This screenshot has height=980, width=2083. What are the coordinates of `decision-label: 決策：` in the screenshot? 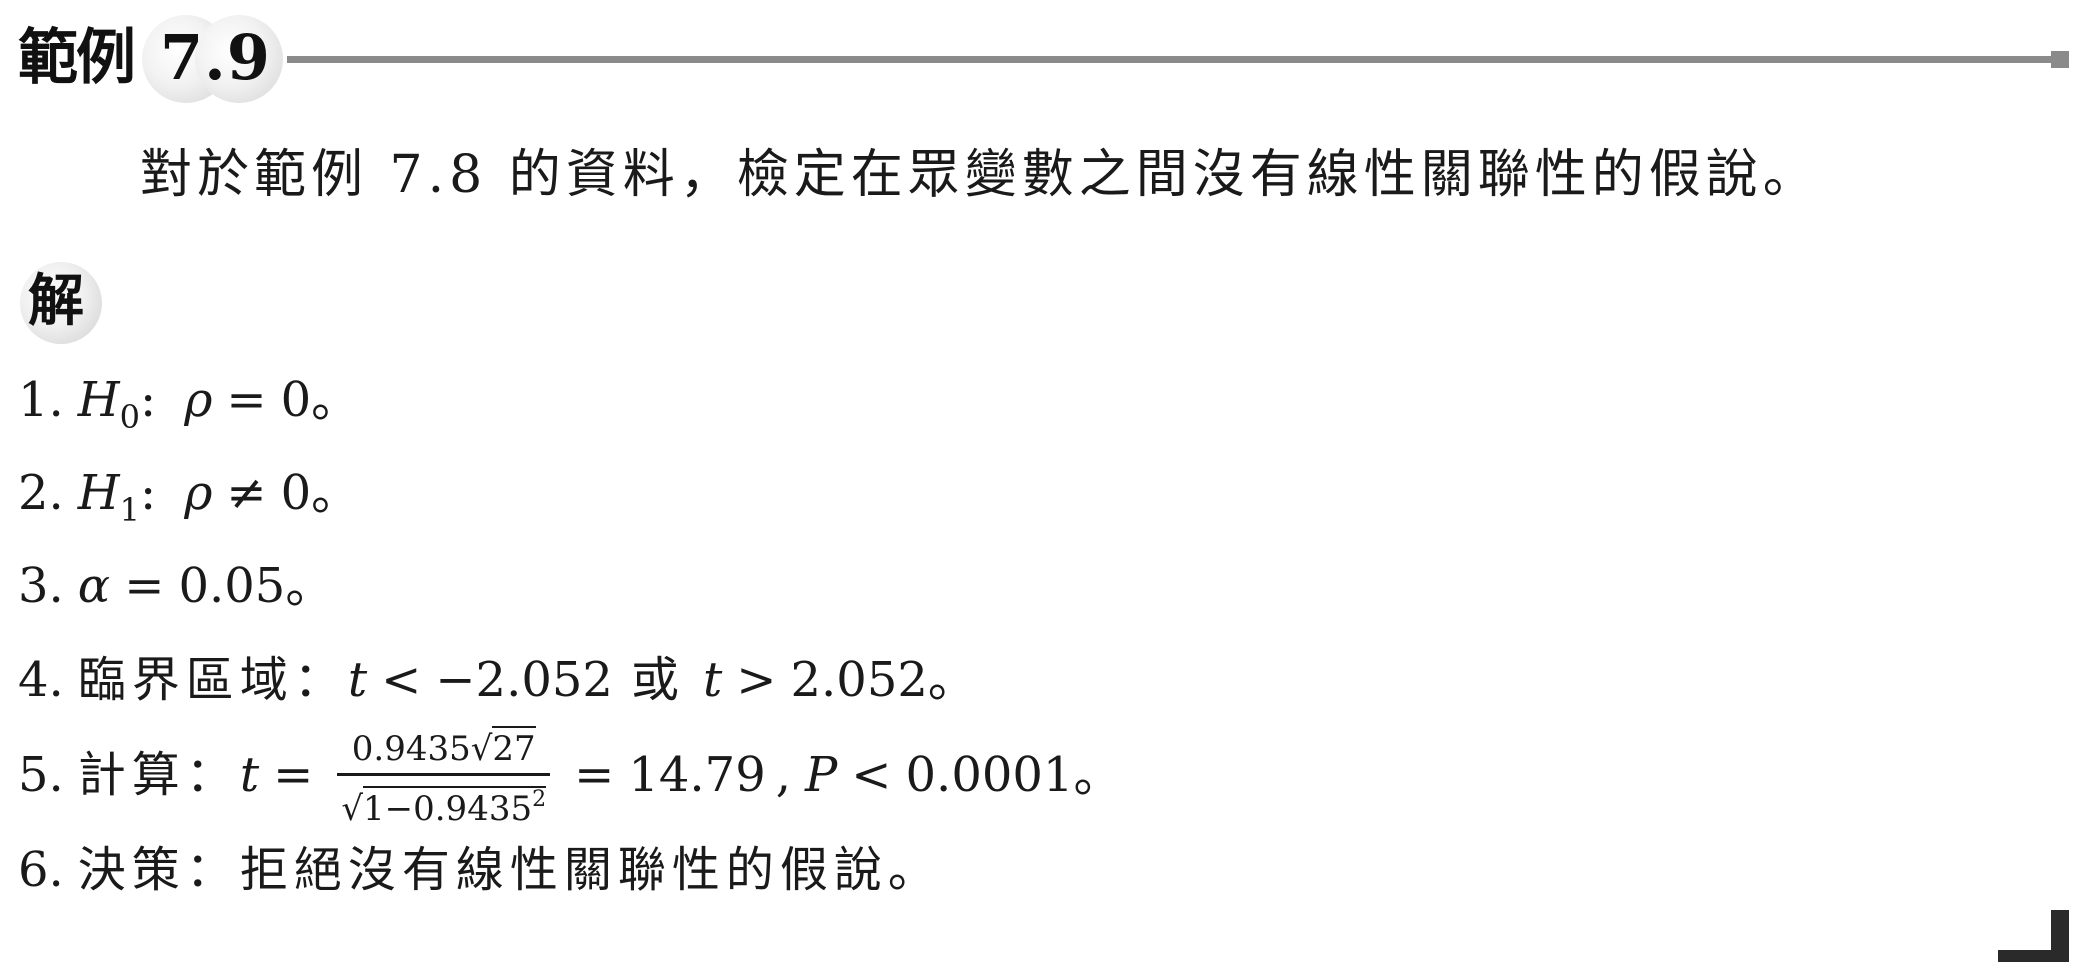 It's located at (158, 870).